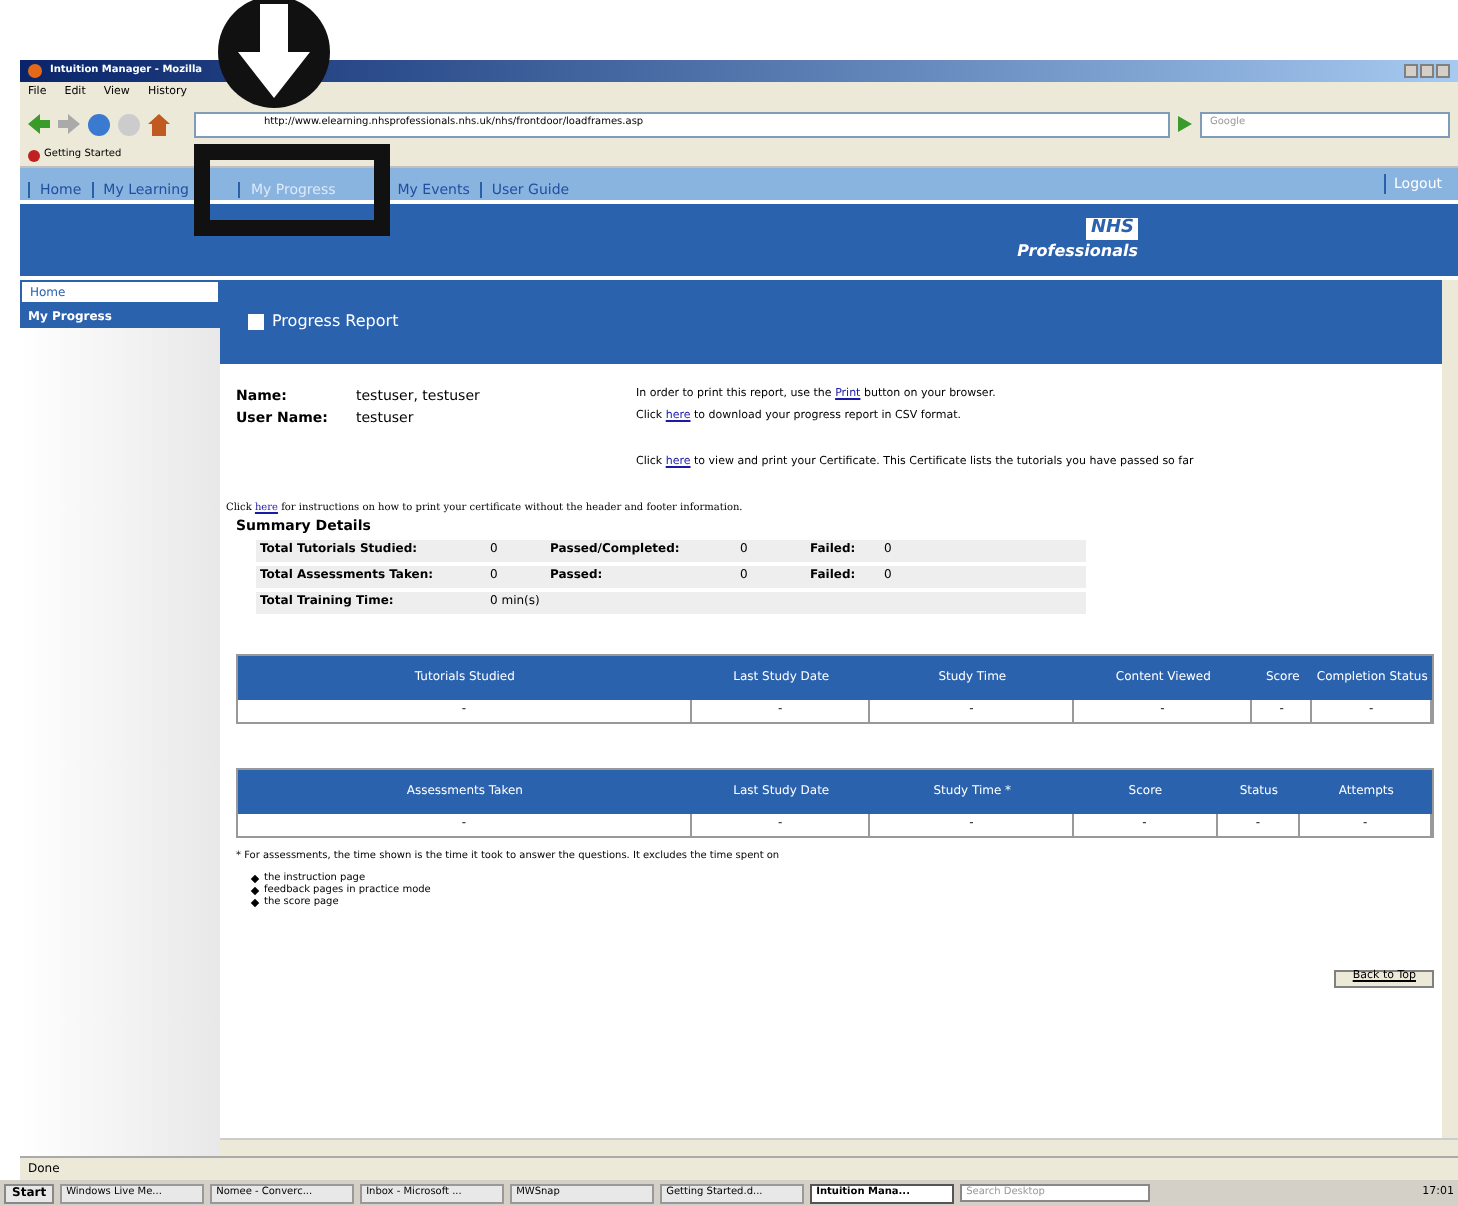 This screenshot has height=1206, width=1458. I want to click on back-arrow-icon, so click(39, 124).